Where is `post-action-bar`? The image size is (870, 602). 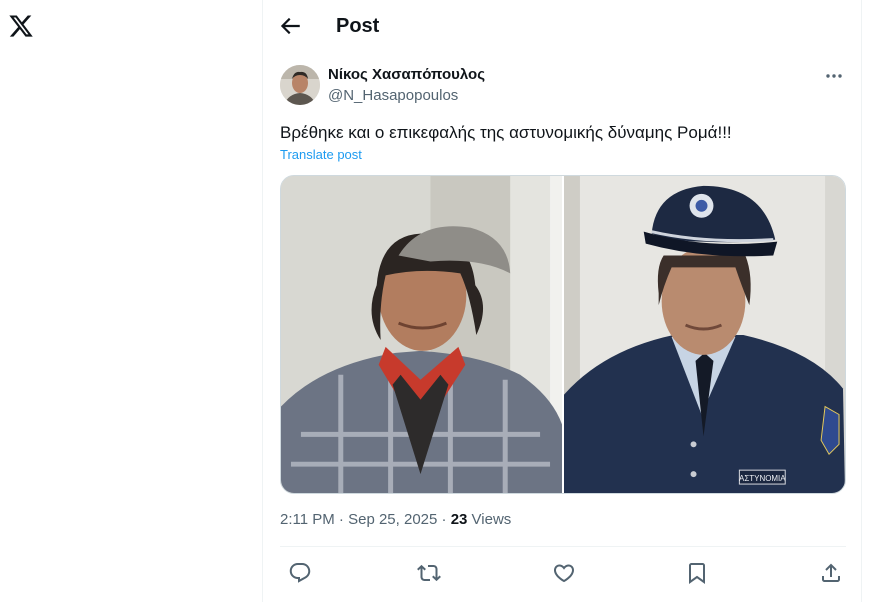 post-action-bar is located at coordinates (563, 574).